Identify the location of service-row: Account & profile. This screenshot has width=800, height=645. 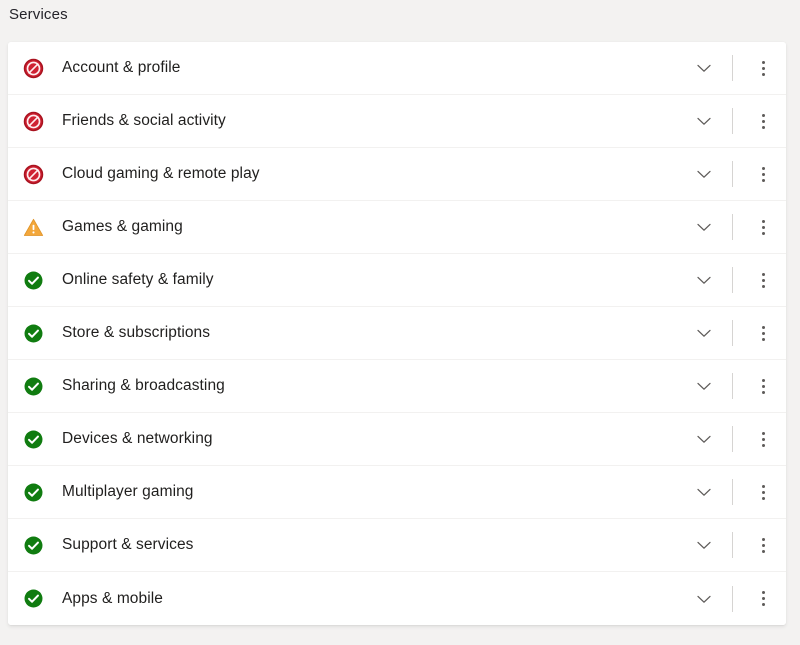
(397, 68).